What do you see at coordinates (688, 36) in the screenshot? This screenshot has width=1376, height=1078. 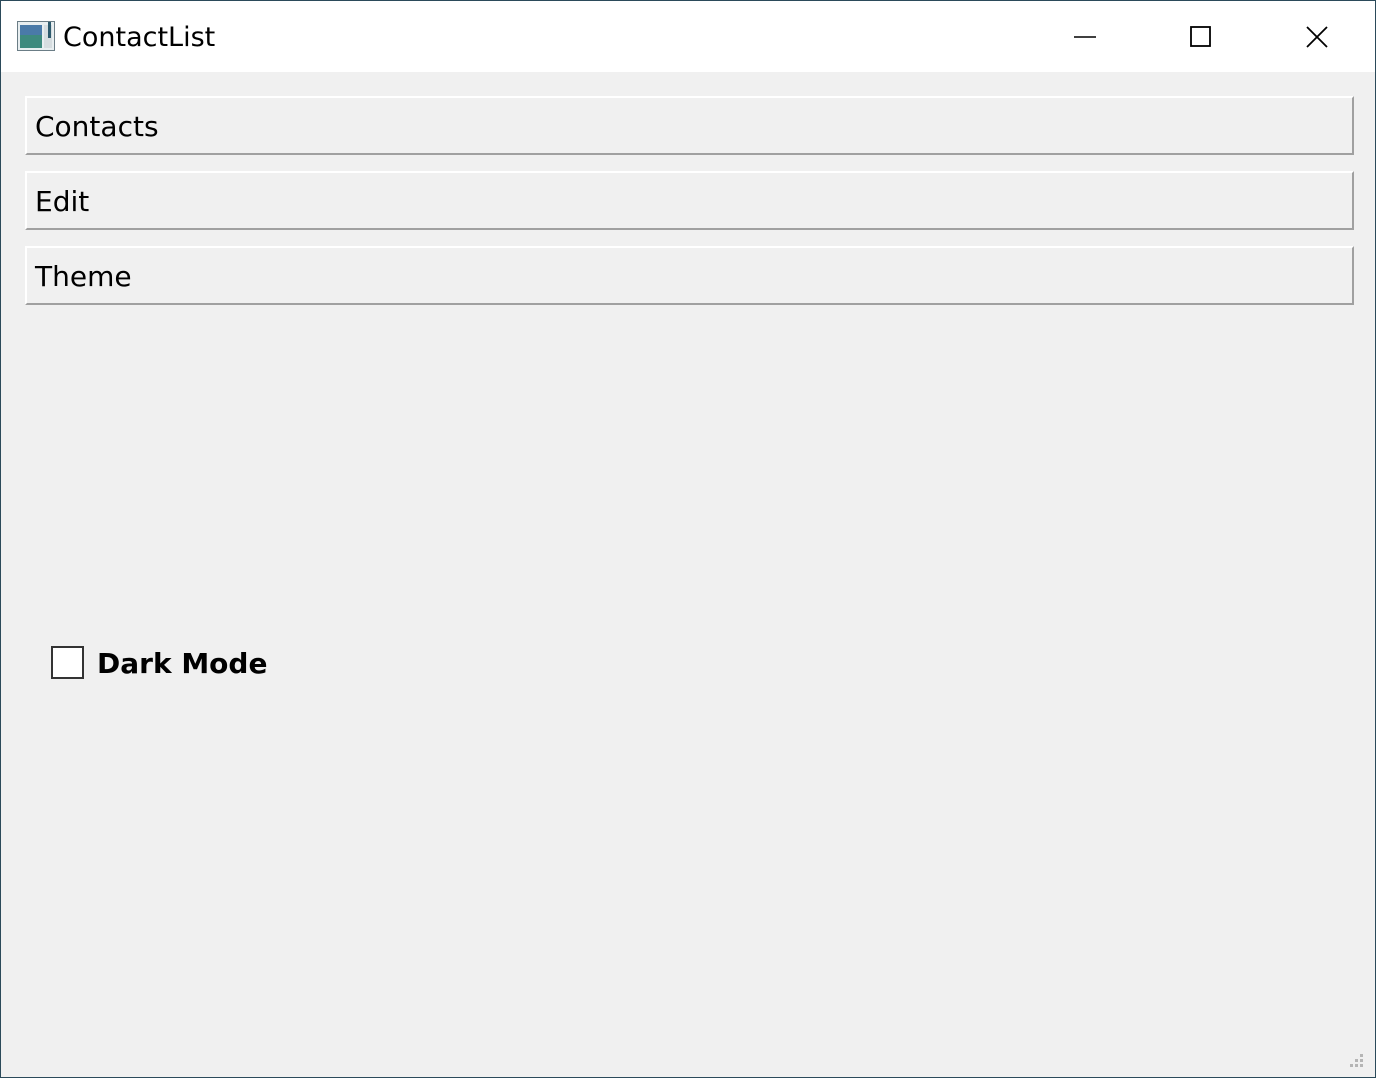 I see `title-bar: ContactList` at bounding box center [688, 36].